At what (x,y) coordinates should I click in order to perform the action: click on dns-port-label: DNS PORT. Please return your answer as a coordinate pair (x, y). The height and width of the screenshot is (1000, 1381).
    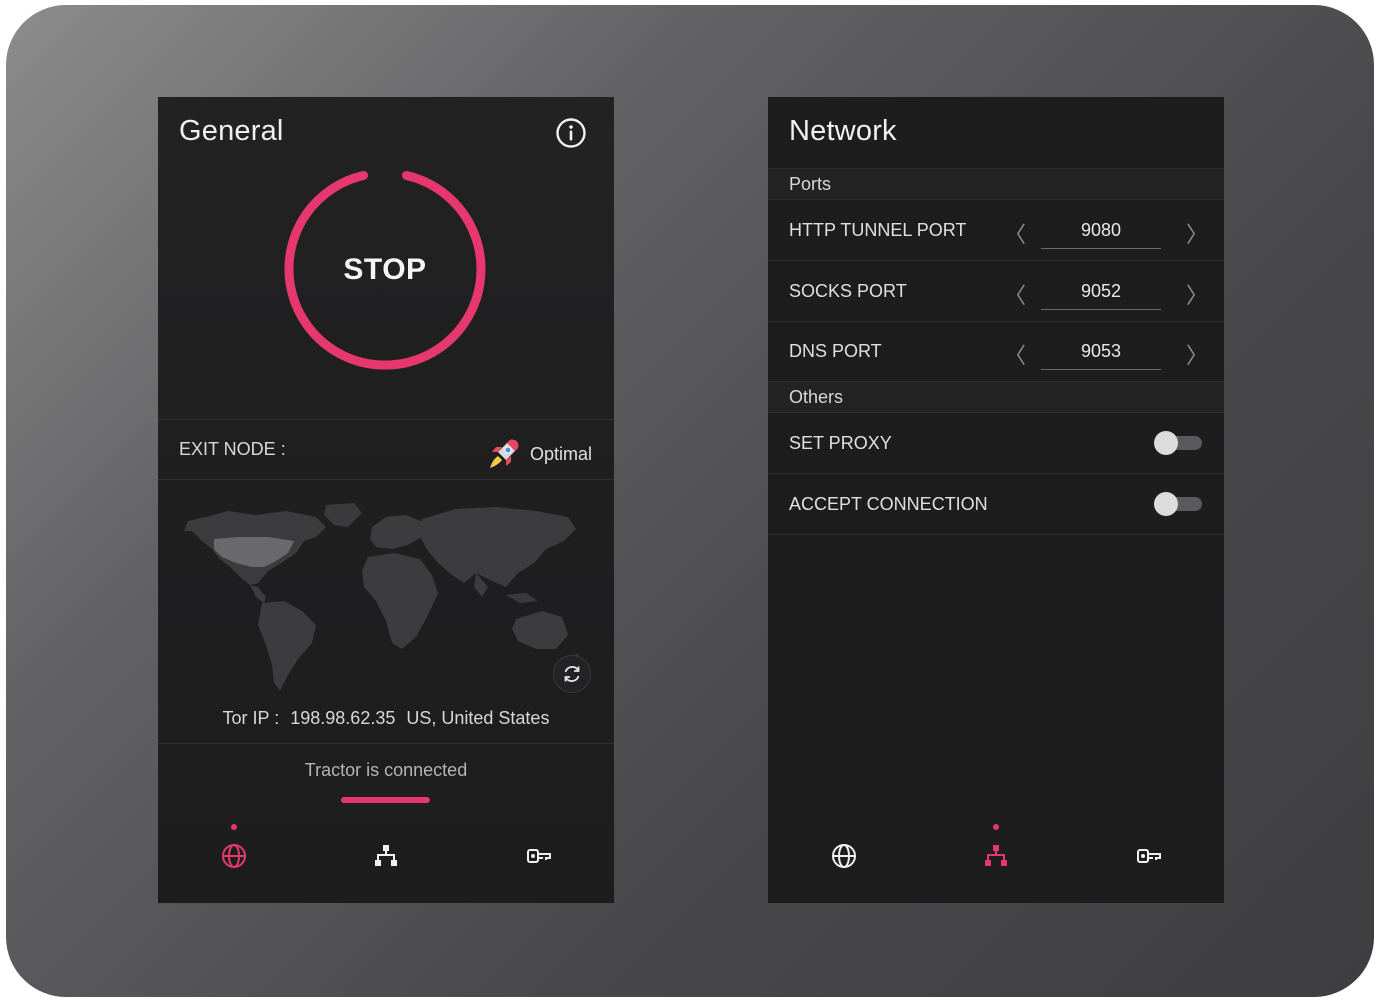
    Looking at the image, I should click on (835, 351).